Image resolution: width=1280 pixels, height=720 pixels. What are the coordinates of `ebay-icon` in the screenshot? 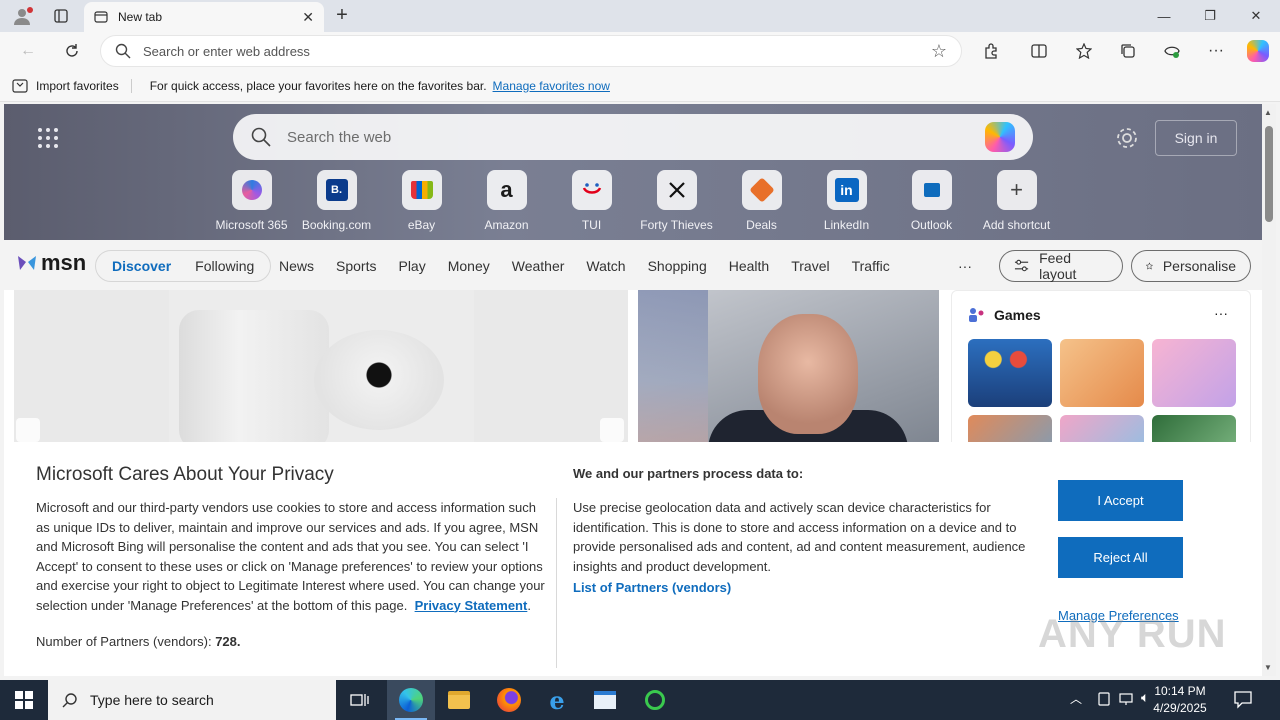 It's located at (421, 190).